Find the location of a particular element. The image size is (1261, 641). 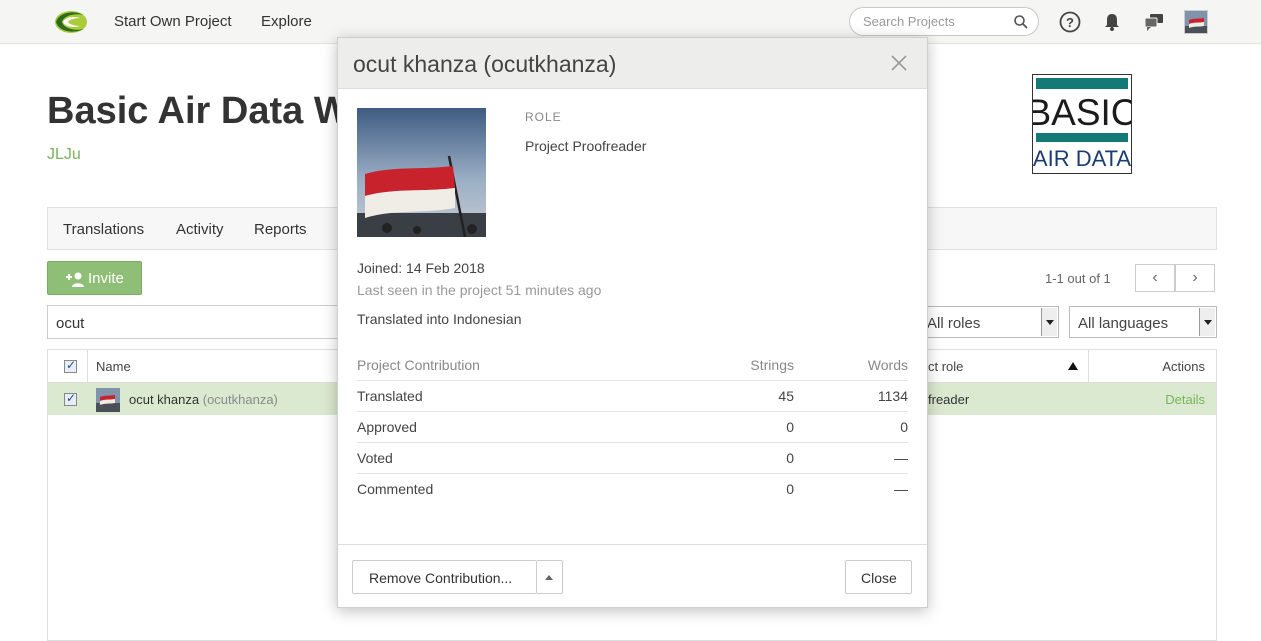

nav-explore: Explore is located at coordinates (286, 21).